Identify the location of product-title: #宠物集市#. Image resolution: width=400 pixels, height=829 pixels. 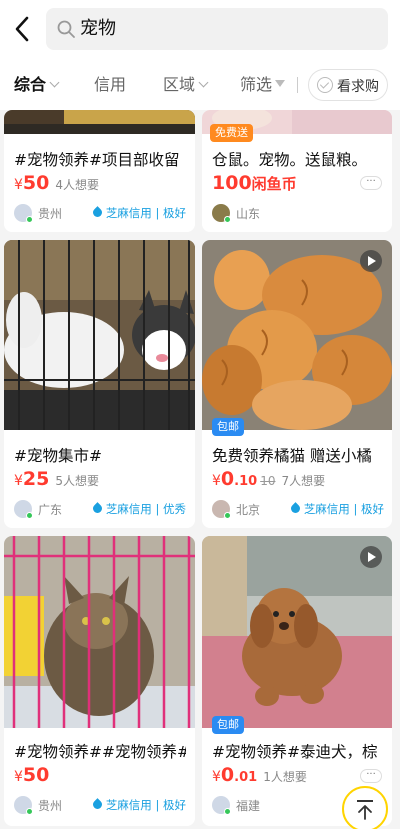
(58, 456).